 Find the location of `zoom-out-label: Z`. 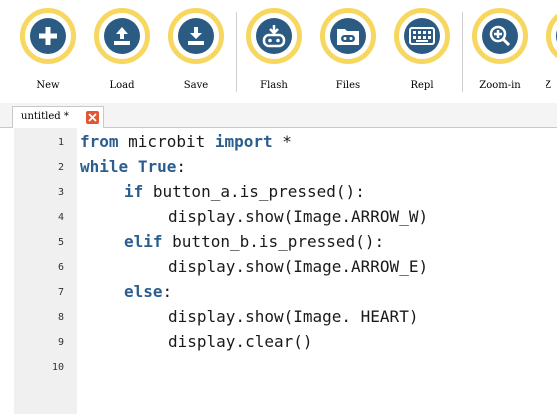

zoom-out-label: Z is located at coordinates (548, 85).